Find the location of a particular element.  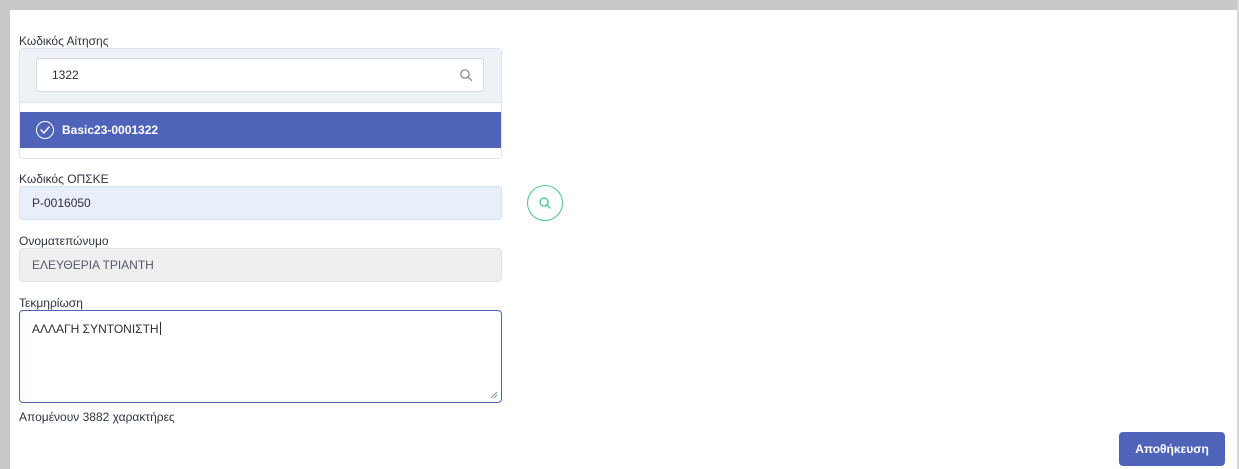

application-code-search-input: 1322 is located at coordinates (260, 75).